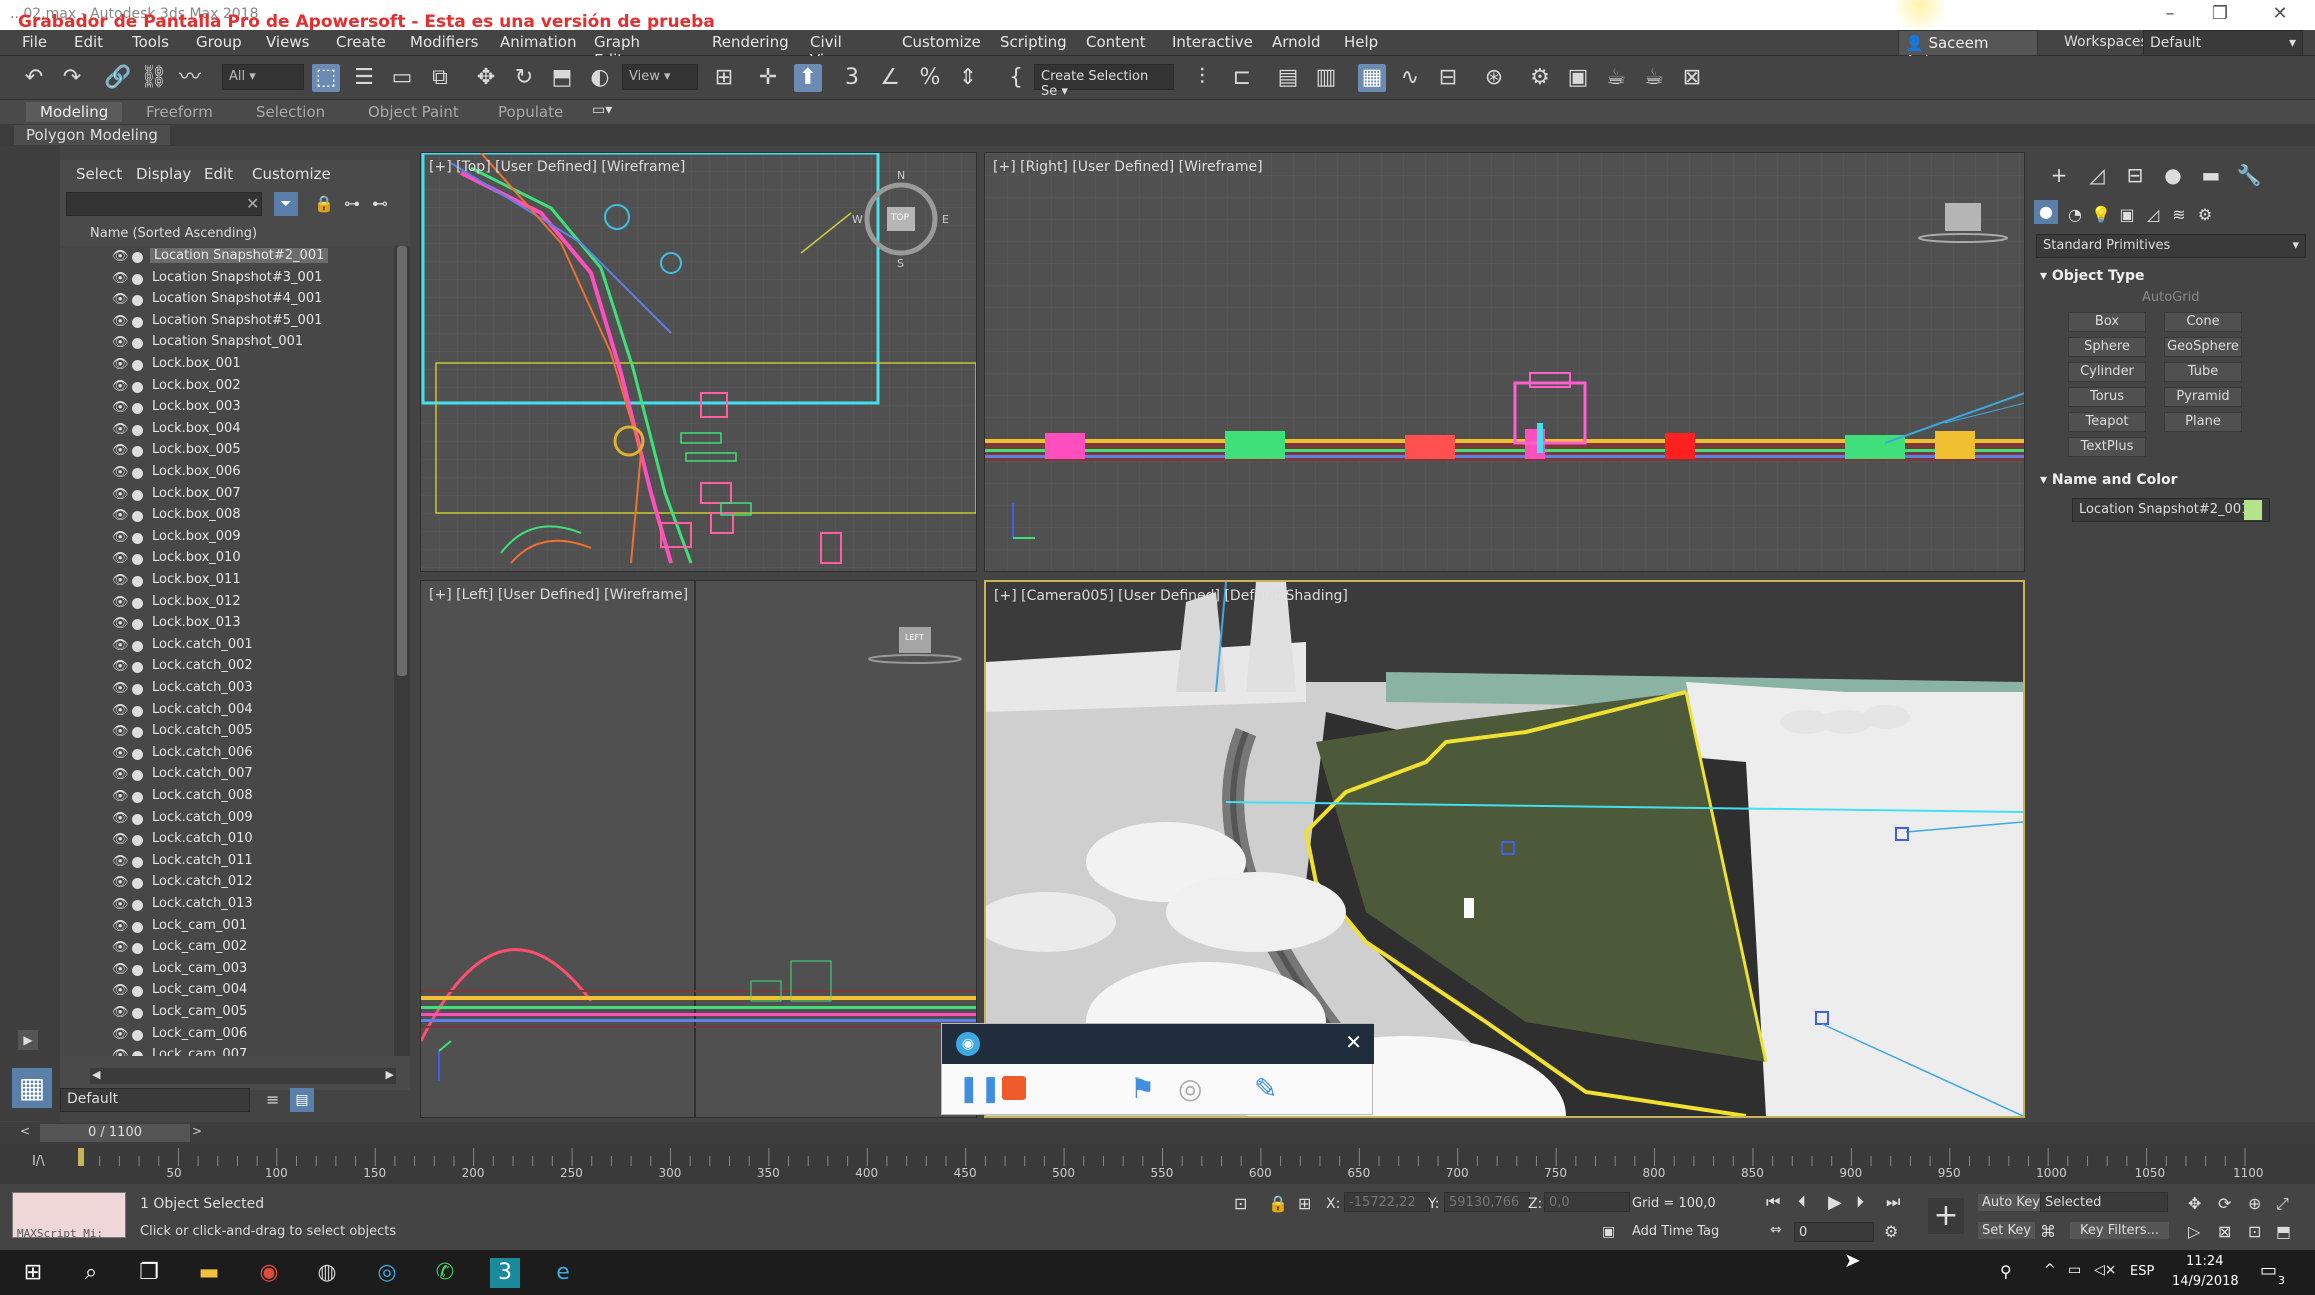 The width and height of the screenshot is (2315, 1295). I want to click on y-coordinate-field: 59130,766, so click(1487, 1202).